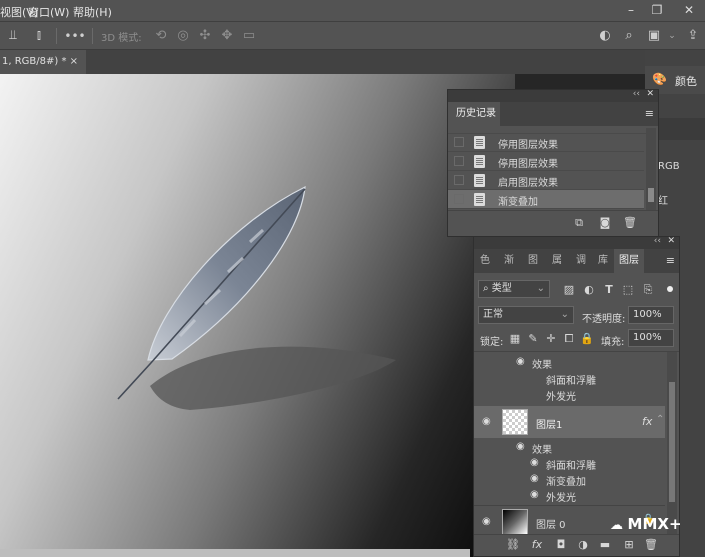  Describe the element at coordinates (603, 261) in the screenshot. I see `tab-libraries: 库` at that location.